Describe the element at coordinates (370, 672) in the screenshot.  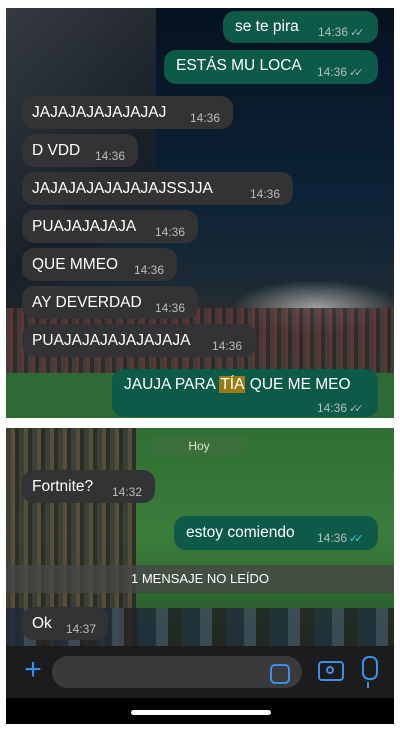
I see `microphone-icon` at that location.